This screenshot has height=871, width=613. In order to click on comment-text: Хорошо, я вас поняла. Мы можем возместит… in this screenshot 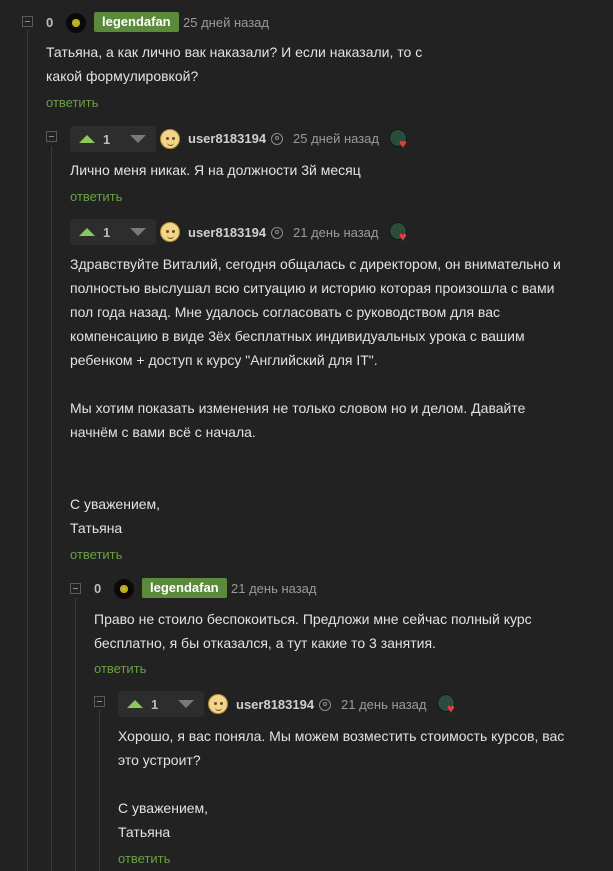, I will do `click(341, 784)`.